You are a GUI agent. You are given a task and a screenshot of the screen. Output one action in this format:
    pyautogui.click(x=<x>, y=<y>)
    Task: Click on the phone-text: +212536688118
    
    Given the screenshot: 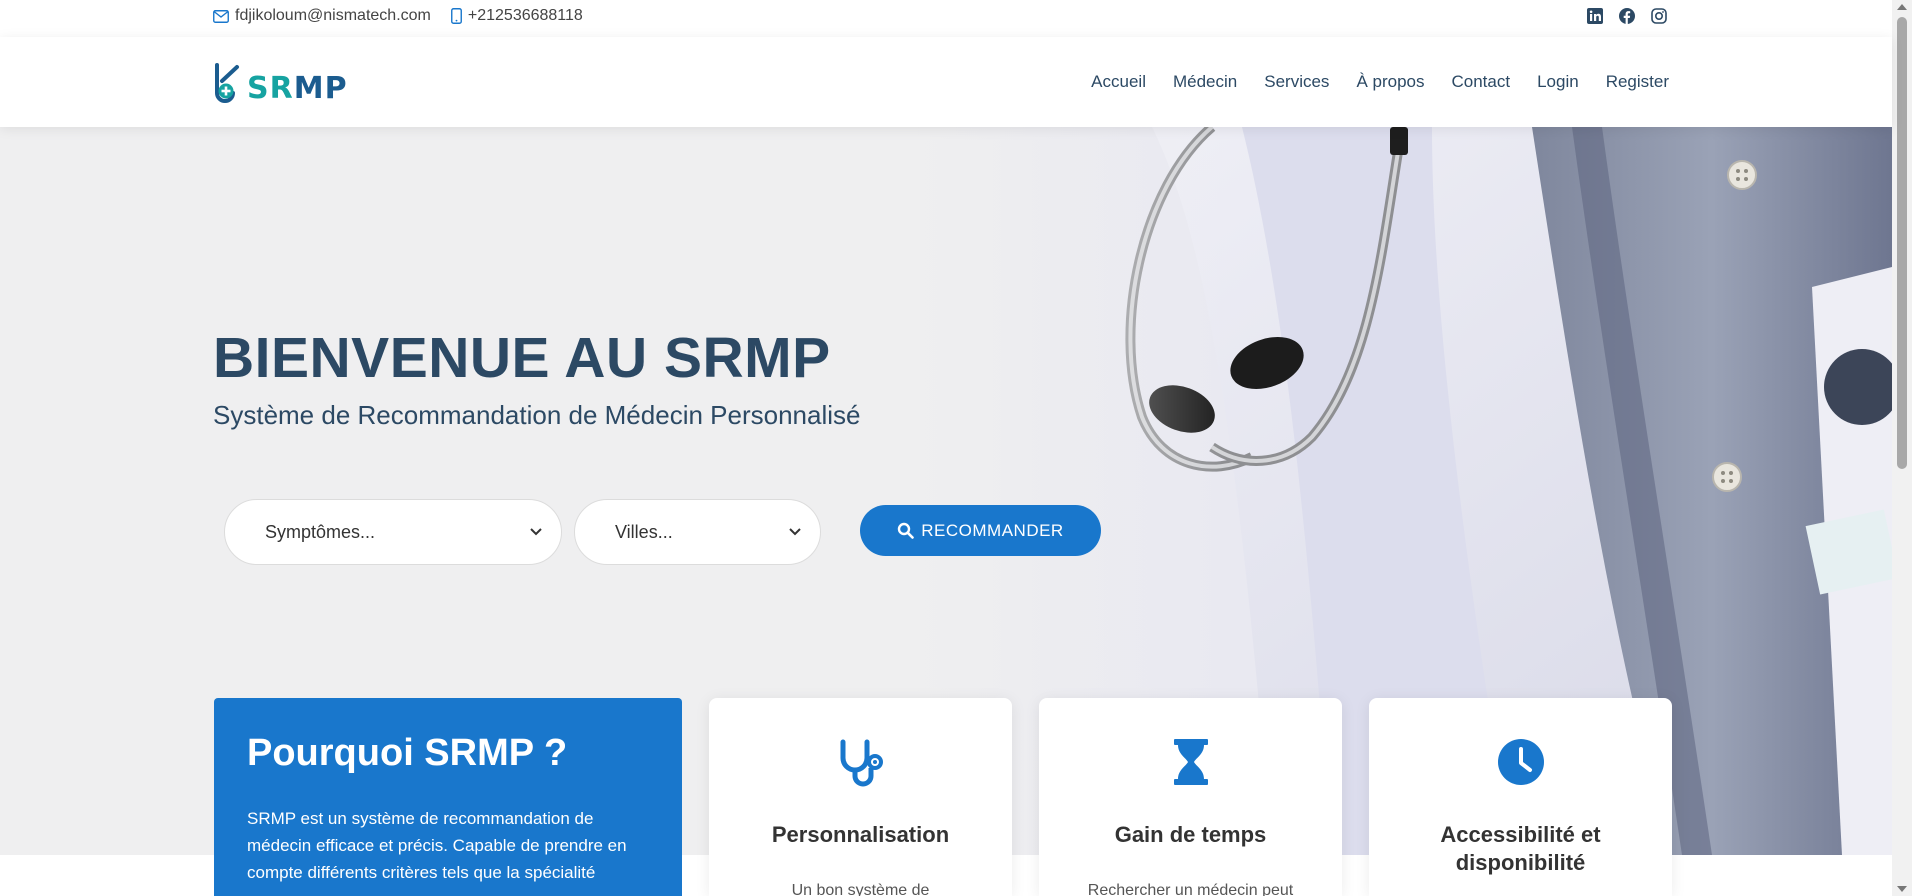 What is the action you would take?
    pyautogui.click(x=525, y=15)
    